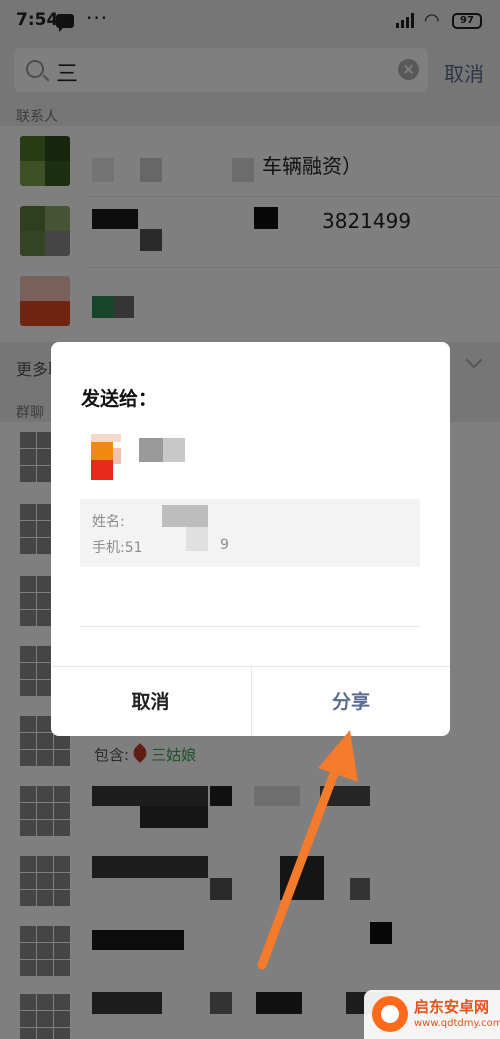 The image size is (500, 1039). What do you see at coordinates (432, 1014) in the screenshot?
I see `watermark: 启东安卓网 www.qdtdmy.com` at bounding box center [432, 1014].